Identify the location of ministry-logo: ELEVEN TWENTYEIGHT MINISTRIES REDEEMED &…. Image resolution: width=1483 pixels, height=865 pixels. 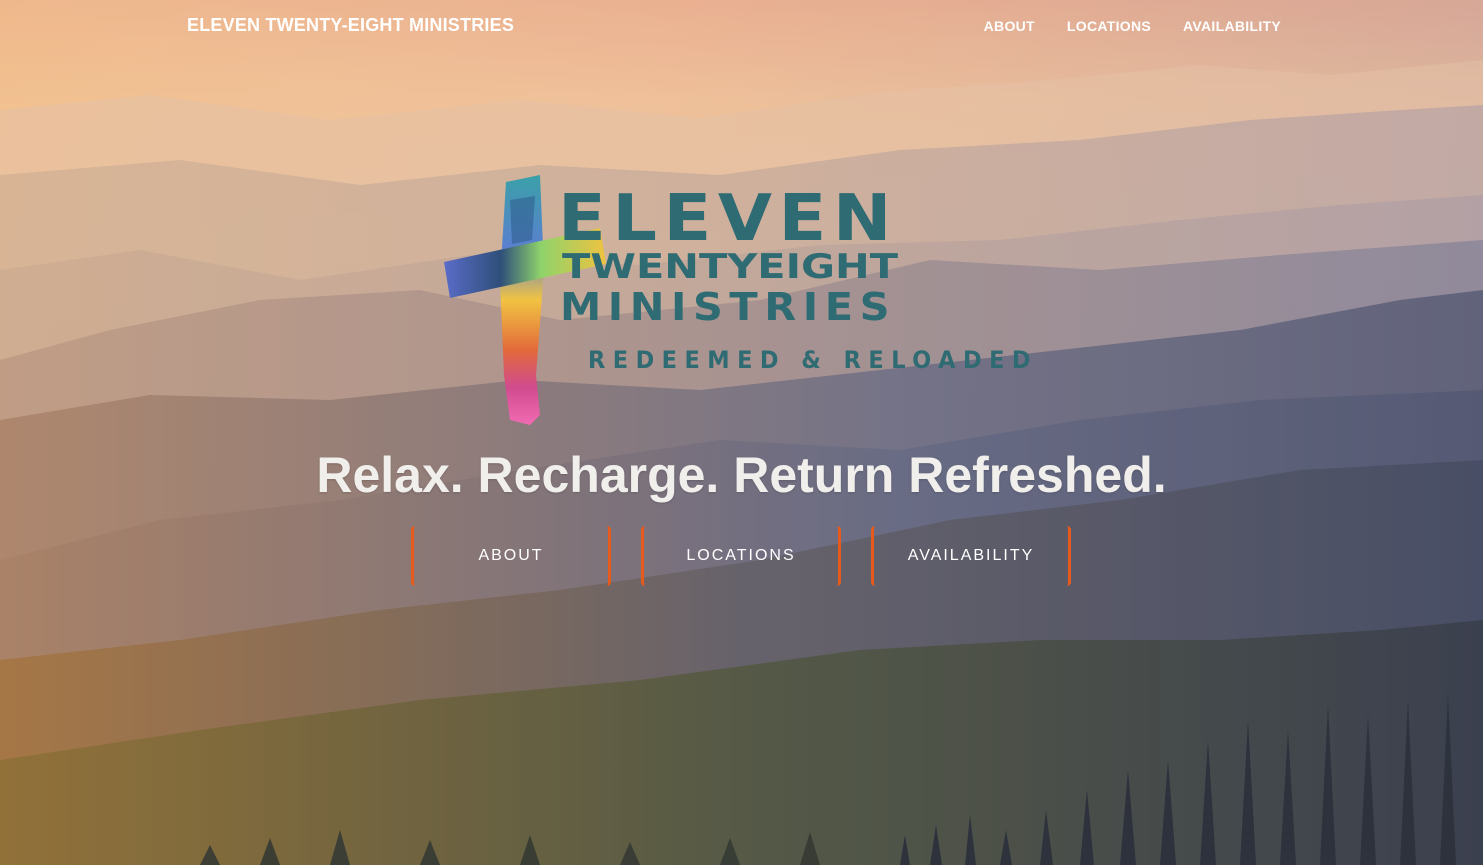
(741, 300).